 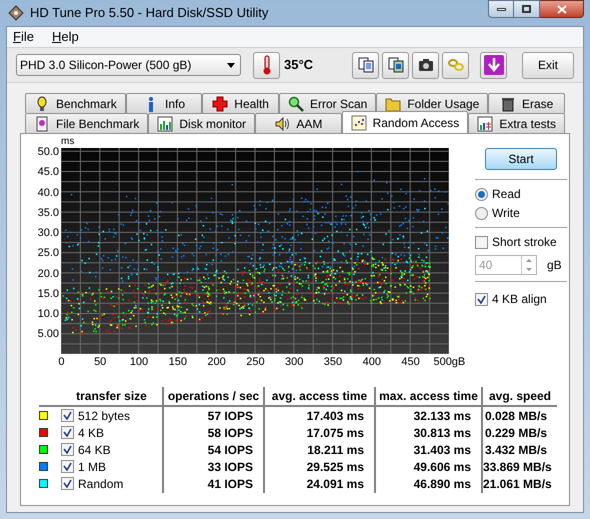 I want to click on table-cell-text: 41 IOPS, so click(x=230, y=484).